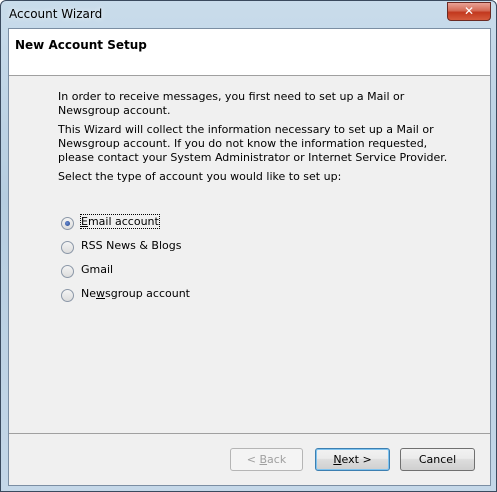 The image size is (497, 492). Describe the element at coordinates (135, 293) in the screenshot. I see `newsgroup-account-label: Newsgroup account` at that location.